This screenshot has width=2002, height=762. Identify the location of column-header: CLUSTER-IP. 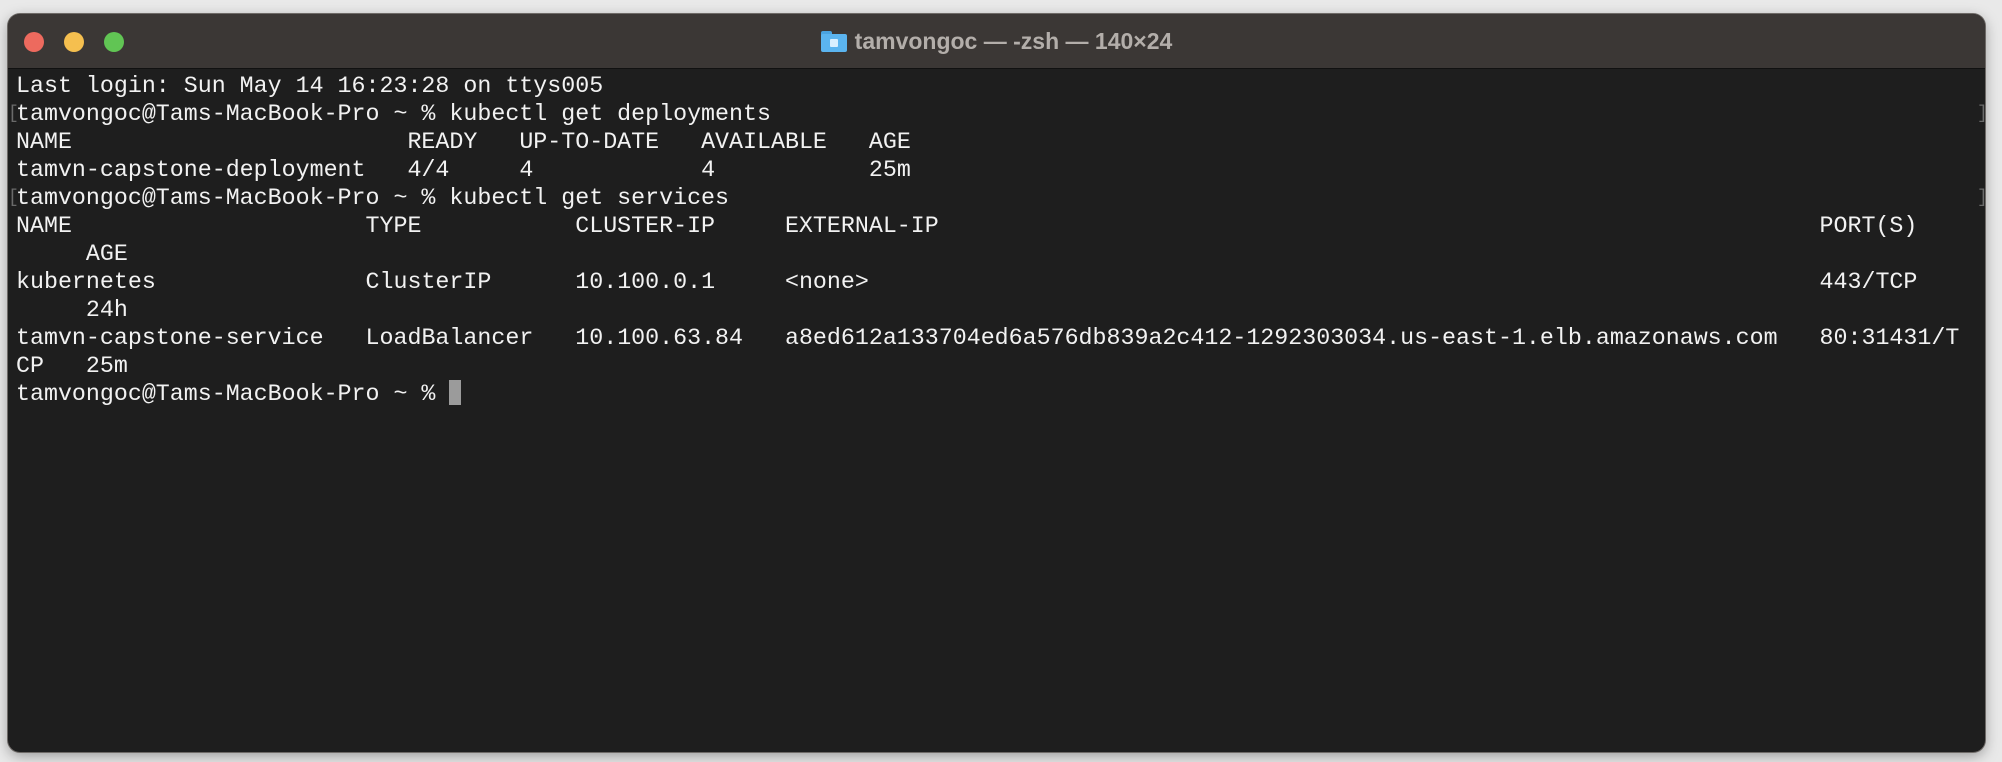
(645, 226).